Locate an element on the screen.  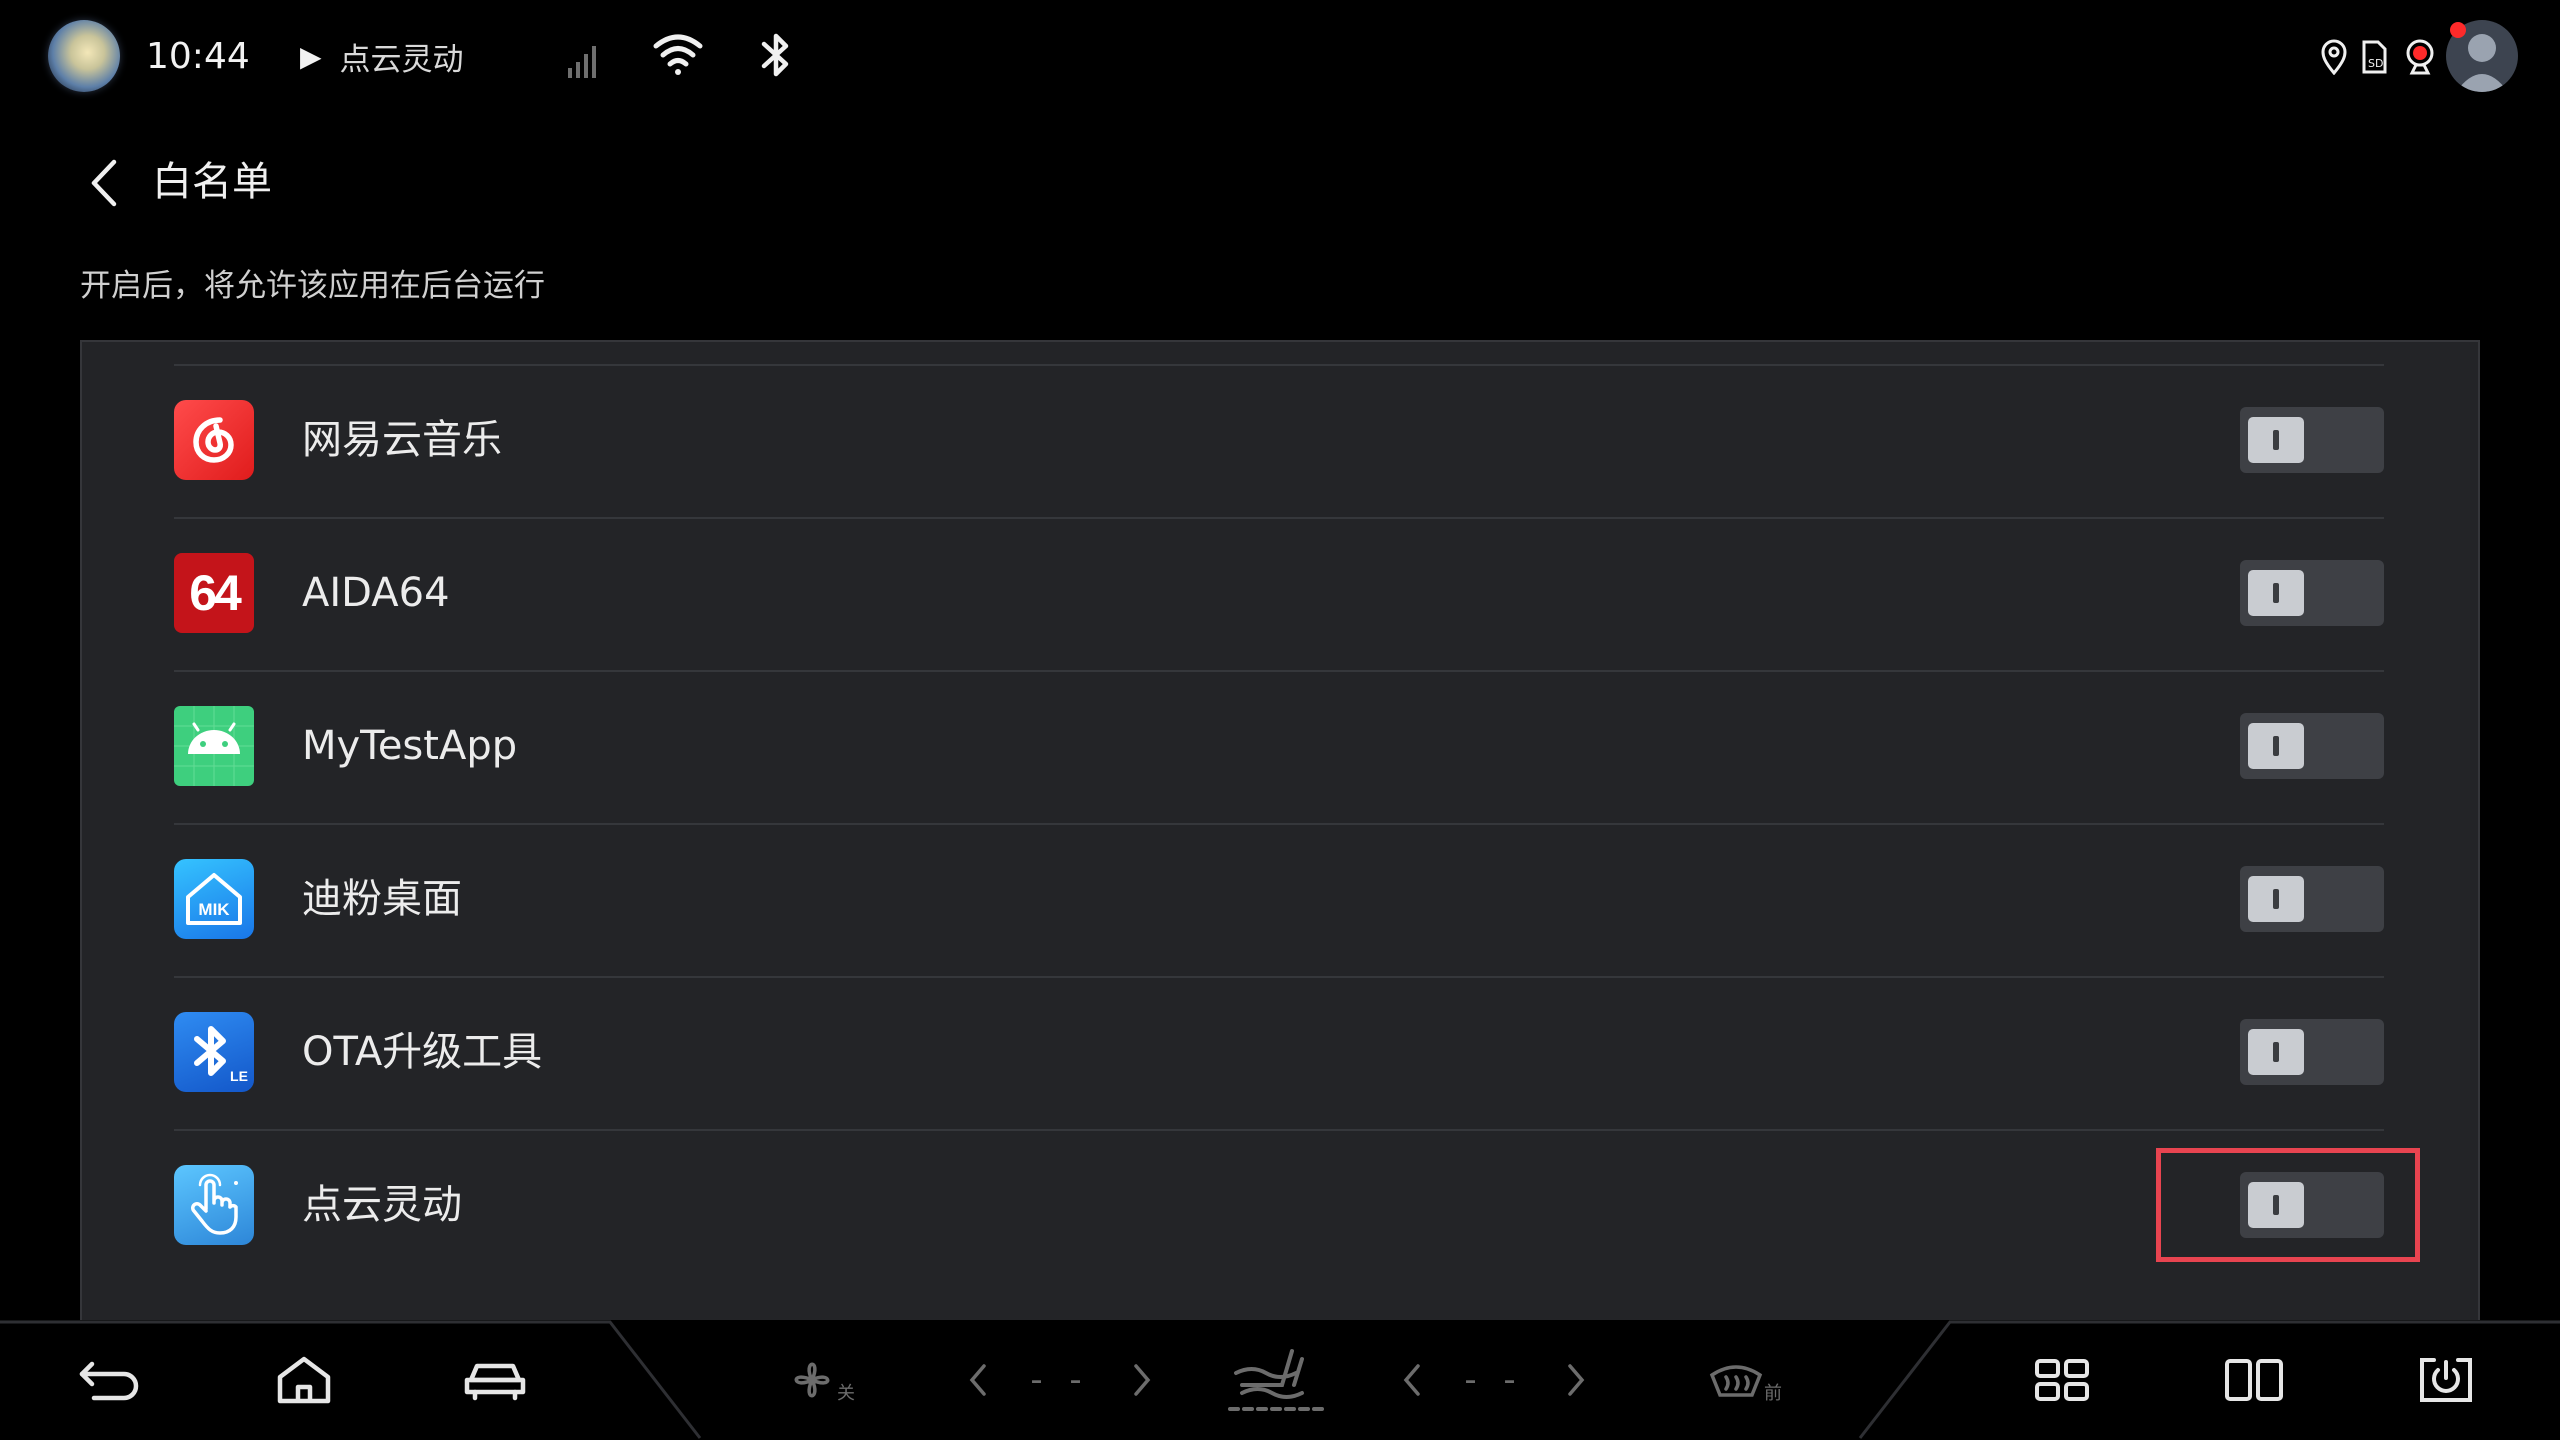
defrost-label: 前 is located at coordinates (1773, 1393).